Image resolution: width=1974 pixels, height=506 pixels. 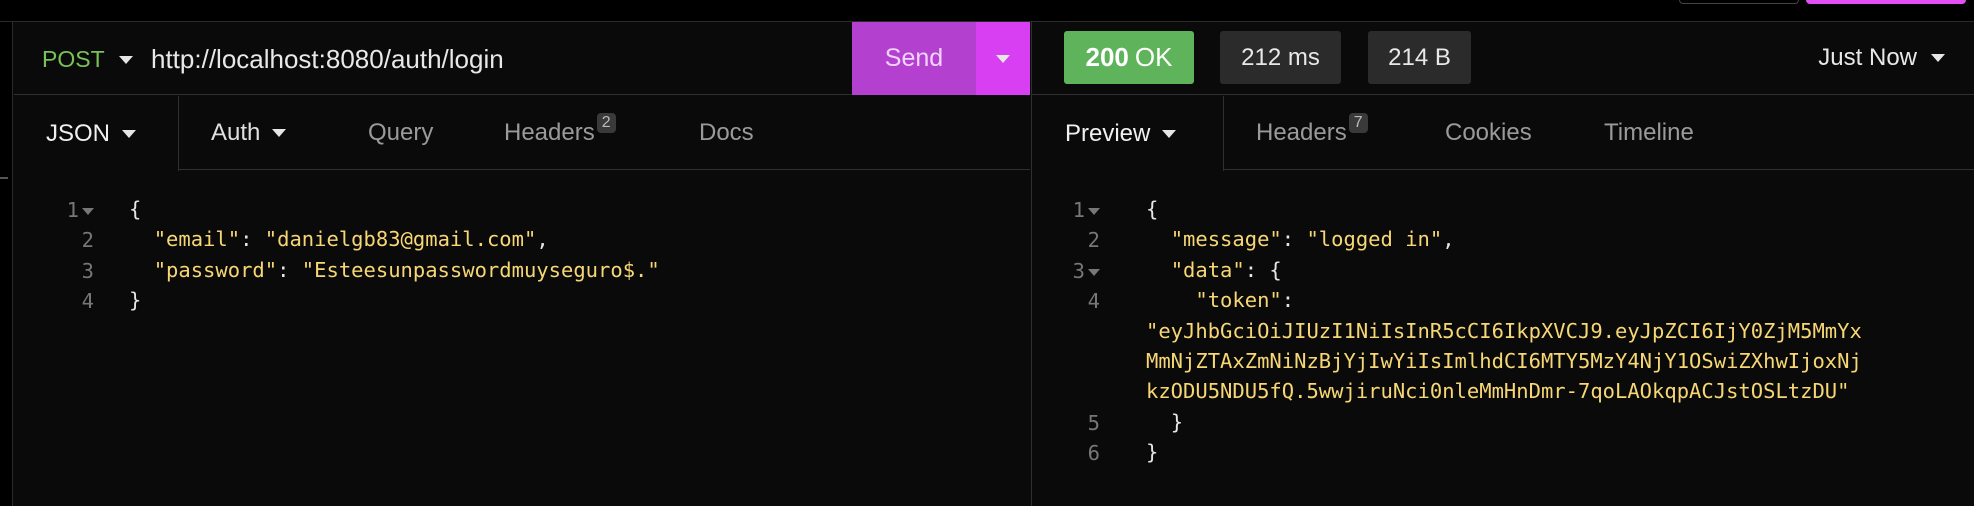 What do you see at coordinates (1226, 270) in the screenshot?
I see `code-line: "data": {` at bounding box center [1226, 270].